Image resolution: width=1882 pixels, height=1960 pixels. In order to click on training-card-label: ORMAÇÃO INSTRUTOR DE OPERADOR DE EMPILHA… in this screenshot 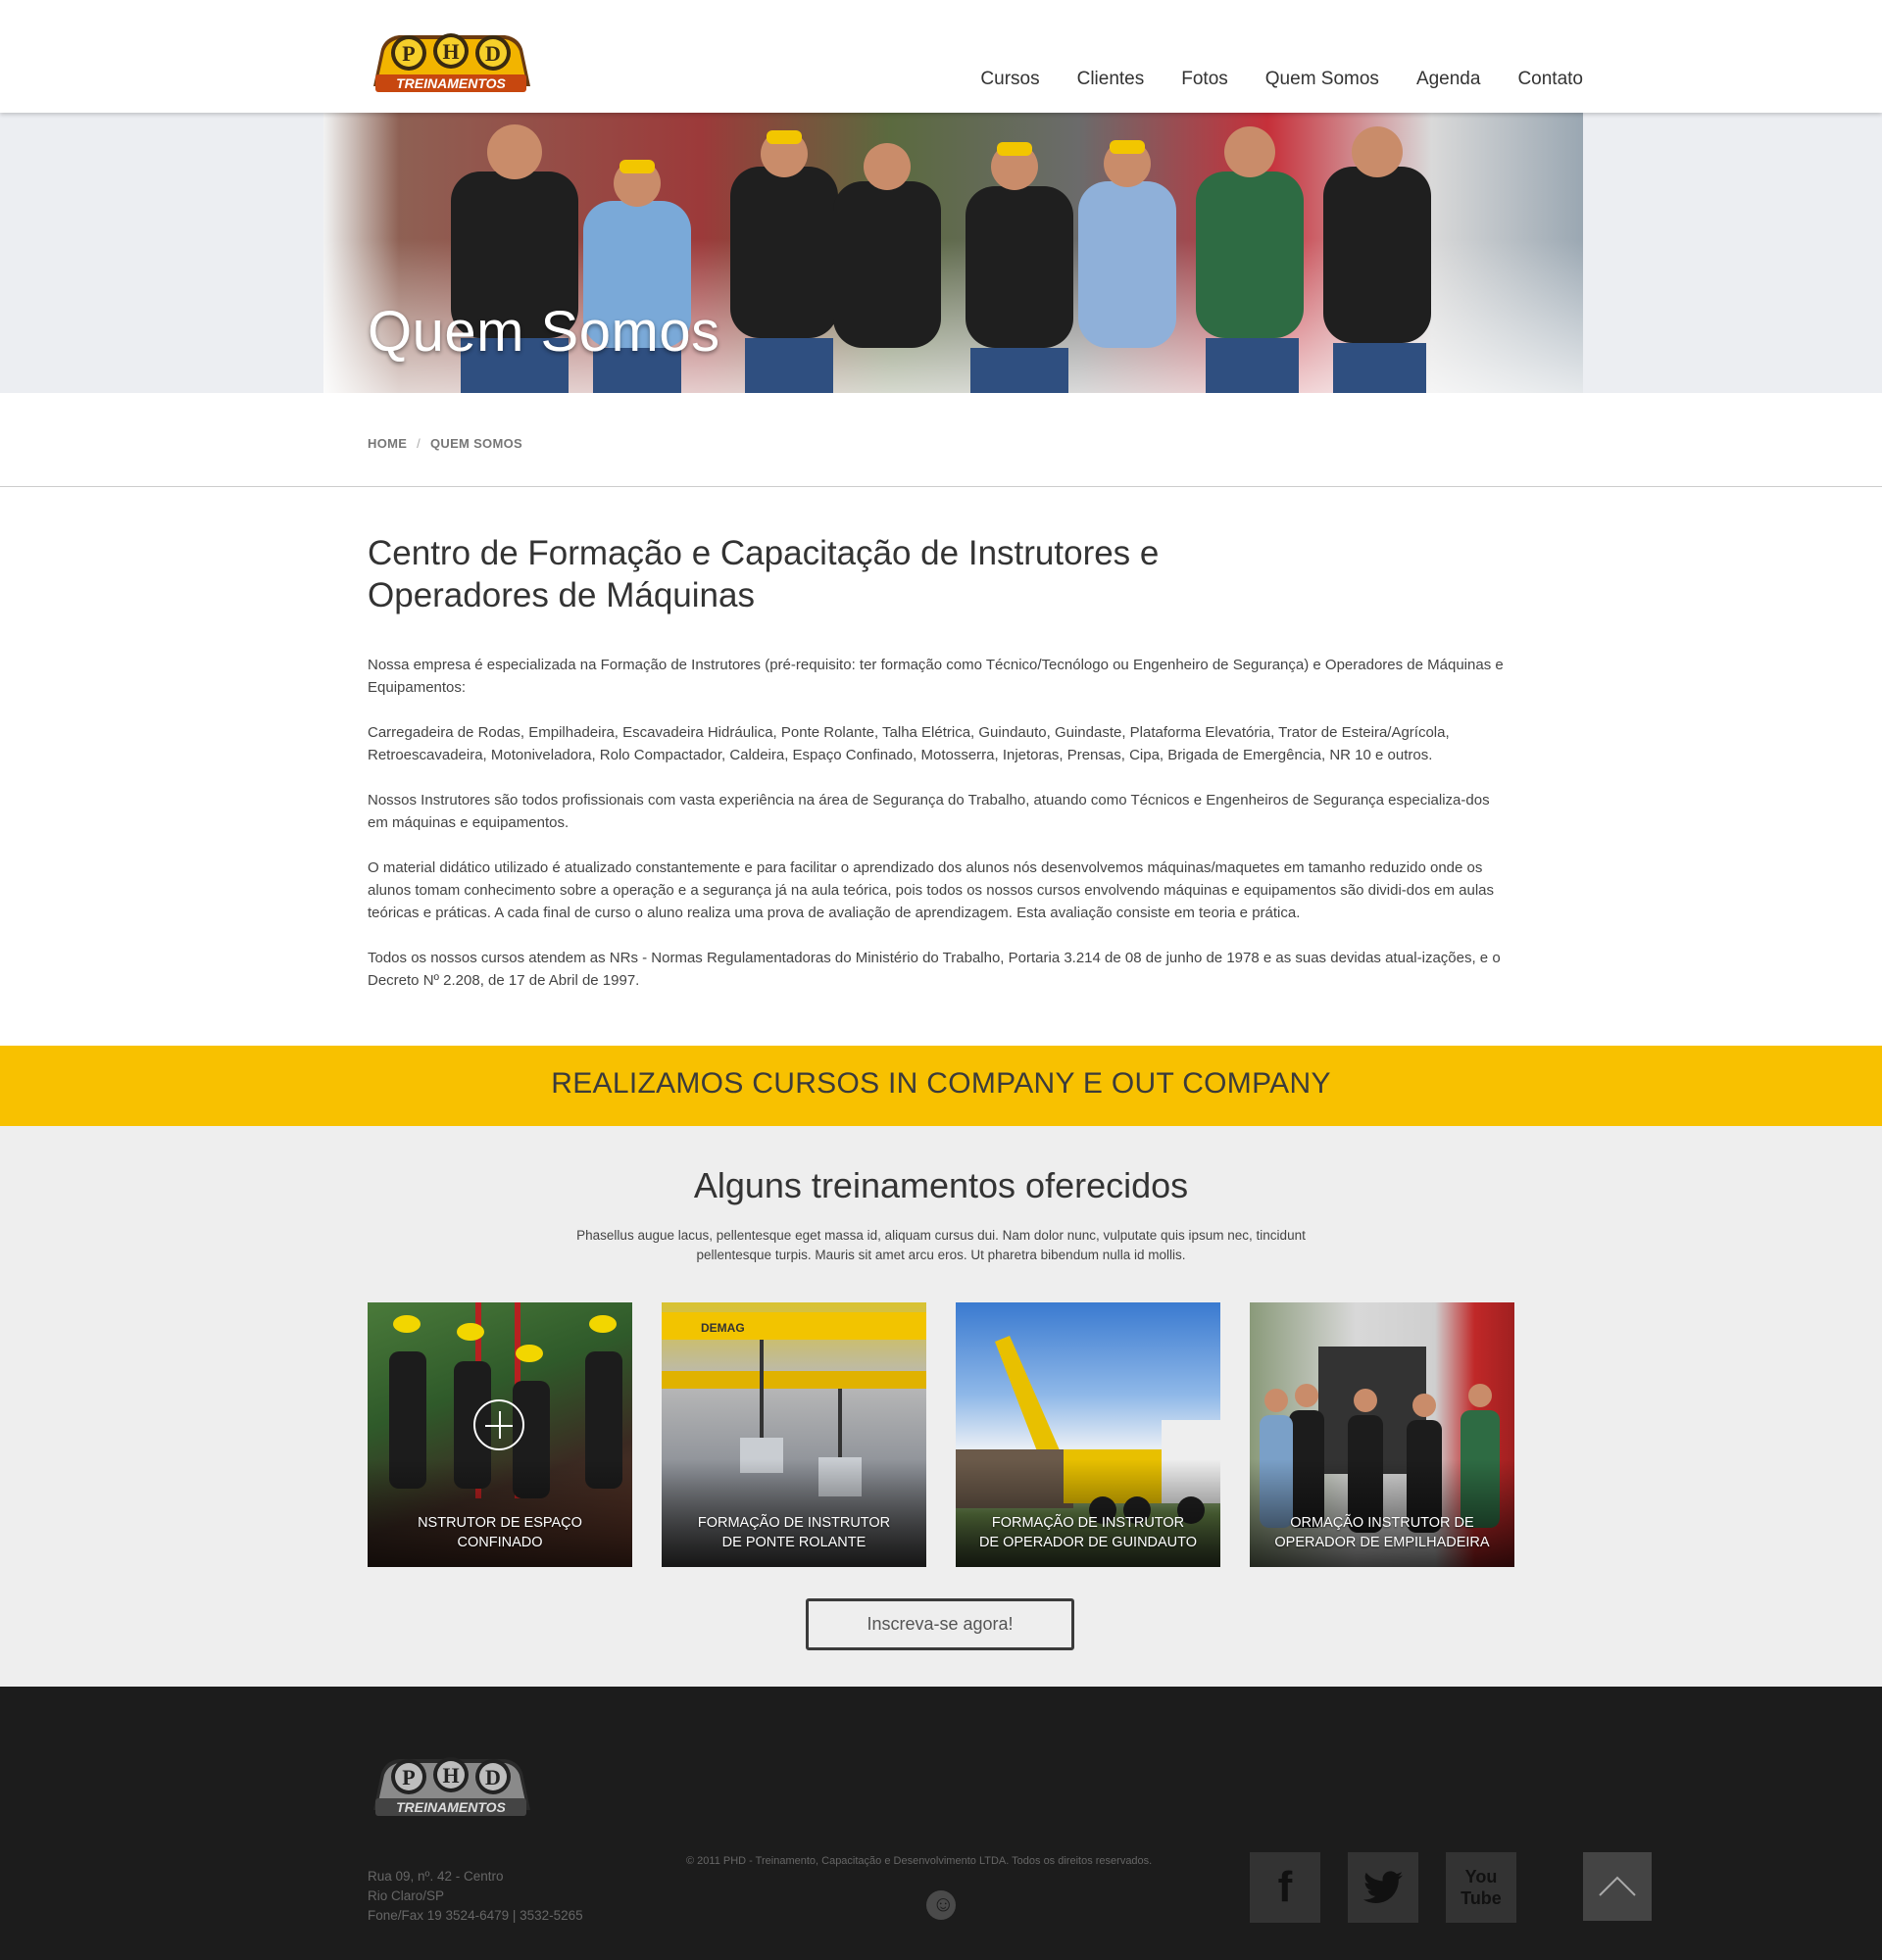, I will do `click(1382, 1532)`.